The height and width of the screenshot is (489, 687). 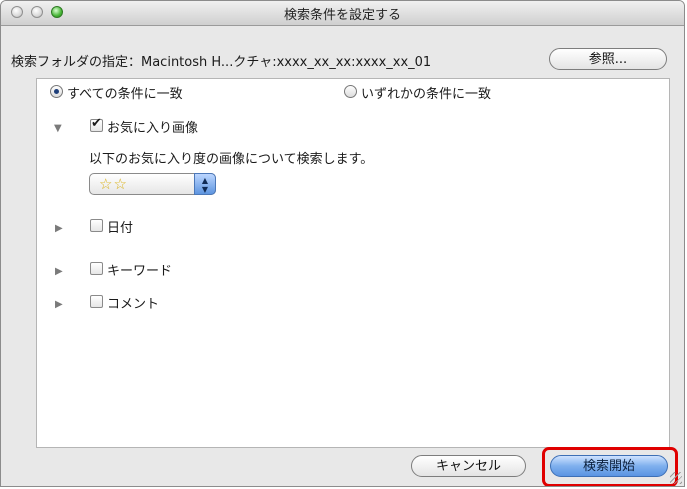 I want to click on title-bar: 検索条件を設定する, so click(x=342, y=13).